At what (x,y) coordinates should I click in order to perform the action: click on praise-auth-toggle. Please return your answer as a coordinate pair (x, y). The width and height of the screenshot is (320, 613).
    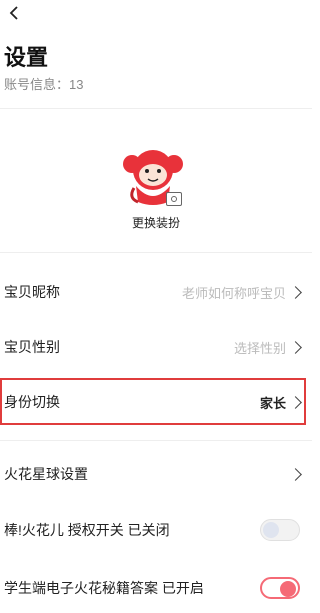
    Looking at the image, I should click on (280, 530).